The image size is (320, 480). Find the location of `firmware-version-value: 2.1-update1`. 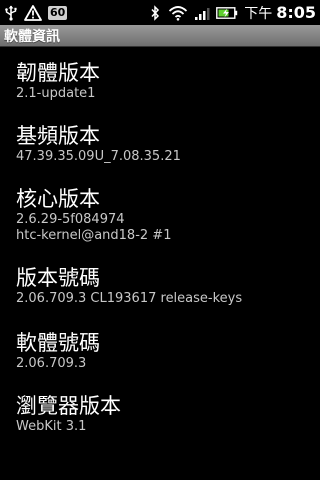

firmware-version-value: 2.1-update1 is located at coordinates (56, 93).